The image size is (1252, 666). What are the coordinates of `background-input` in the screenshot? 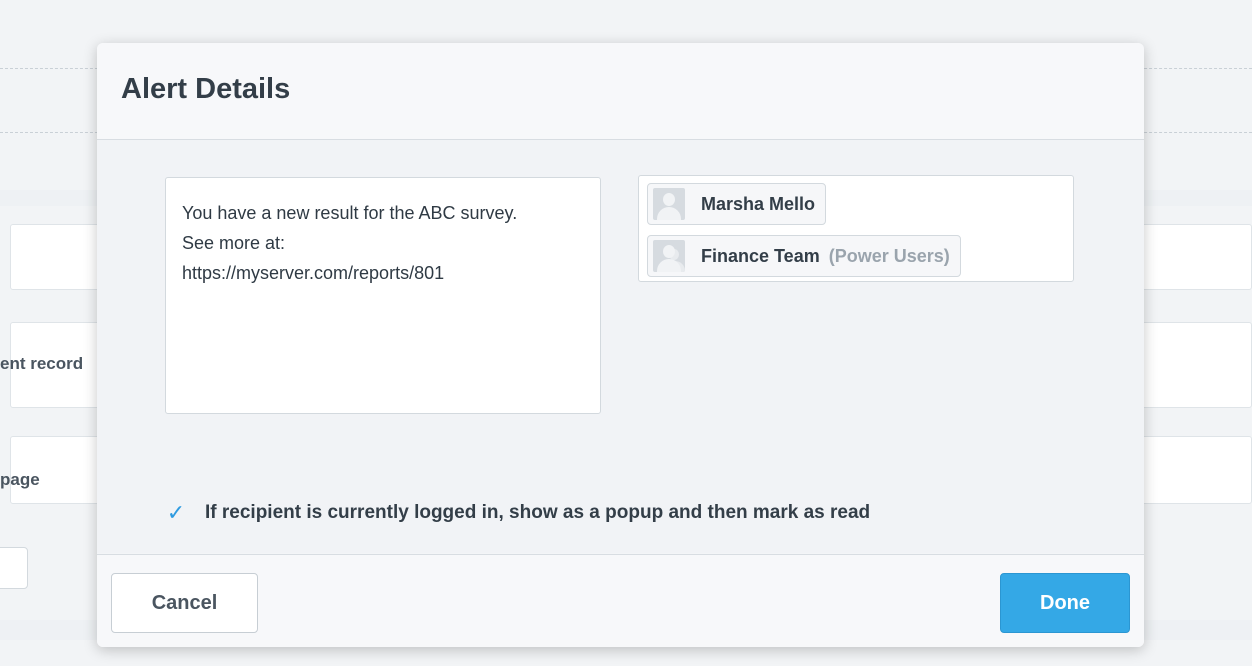 It's located at (14, 568).